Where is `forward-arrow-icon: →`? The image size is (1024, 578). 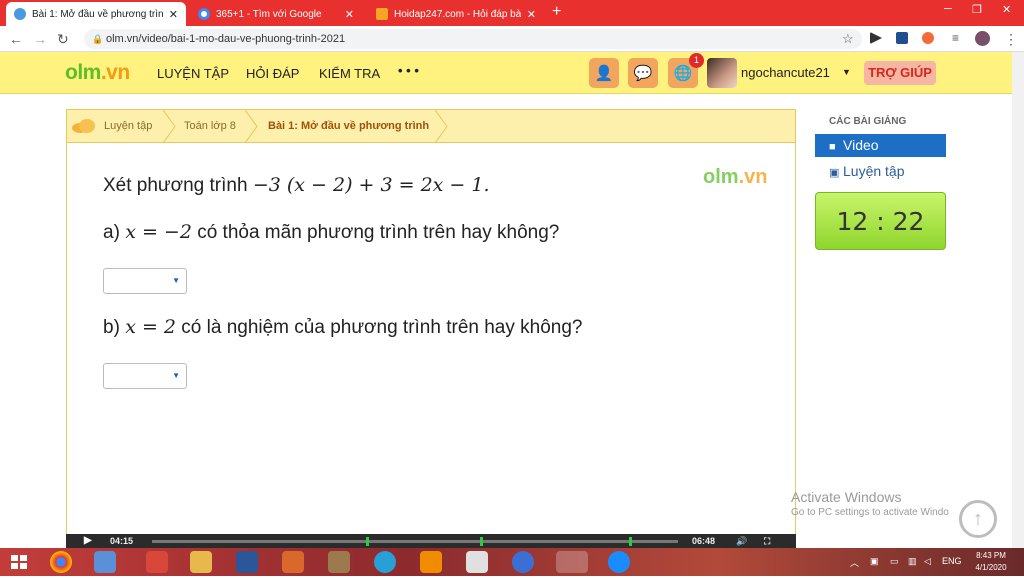 forward-arrow-icon: → is located at coordinates (40, 39).